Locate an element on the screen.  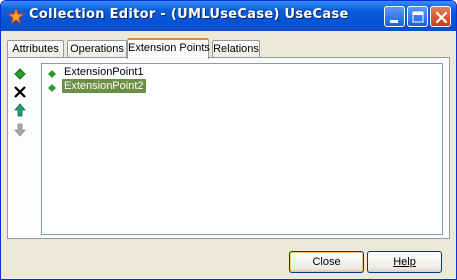
close-button: Close is located at coordinates (326, 262).